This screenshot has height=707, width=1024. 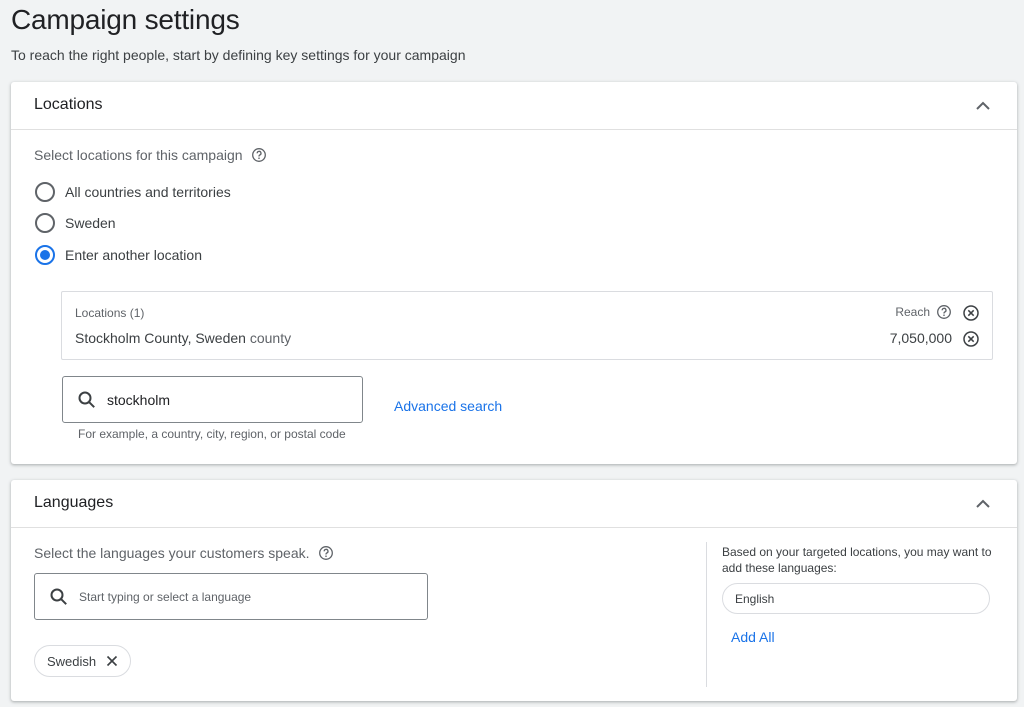 I want to click on language-search-box, so click(x=231, y=596).